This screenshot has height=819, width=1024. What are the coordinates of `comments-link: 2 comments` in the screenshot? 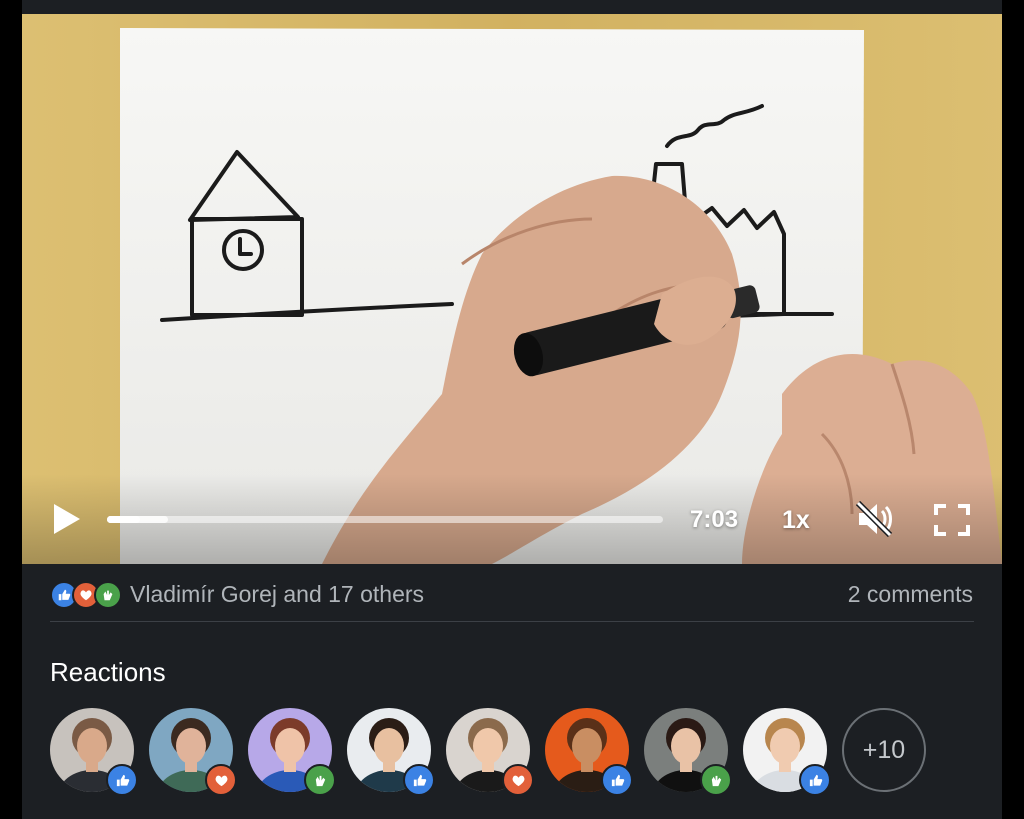 It's located at (910, 594).